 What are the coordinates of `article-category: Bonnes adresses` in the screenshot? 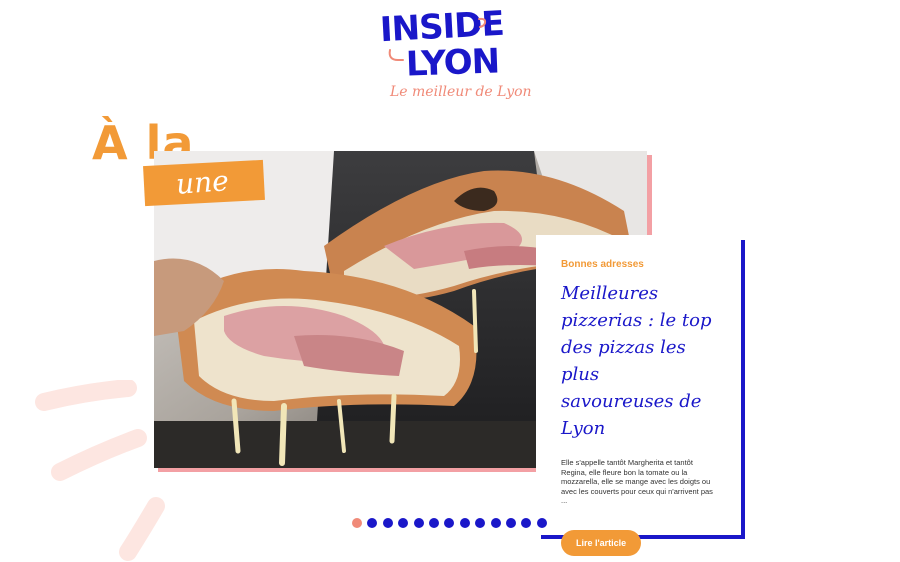 It's located at (639, 264).